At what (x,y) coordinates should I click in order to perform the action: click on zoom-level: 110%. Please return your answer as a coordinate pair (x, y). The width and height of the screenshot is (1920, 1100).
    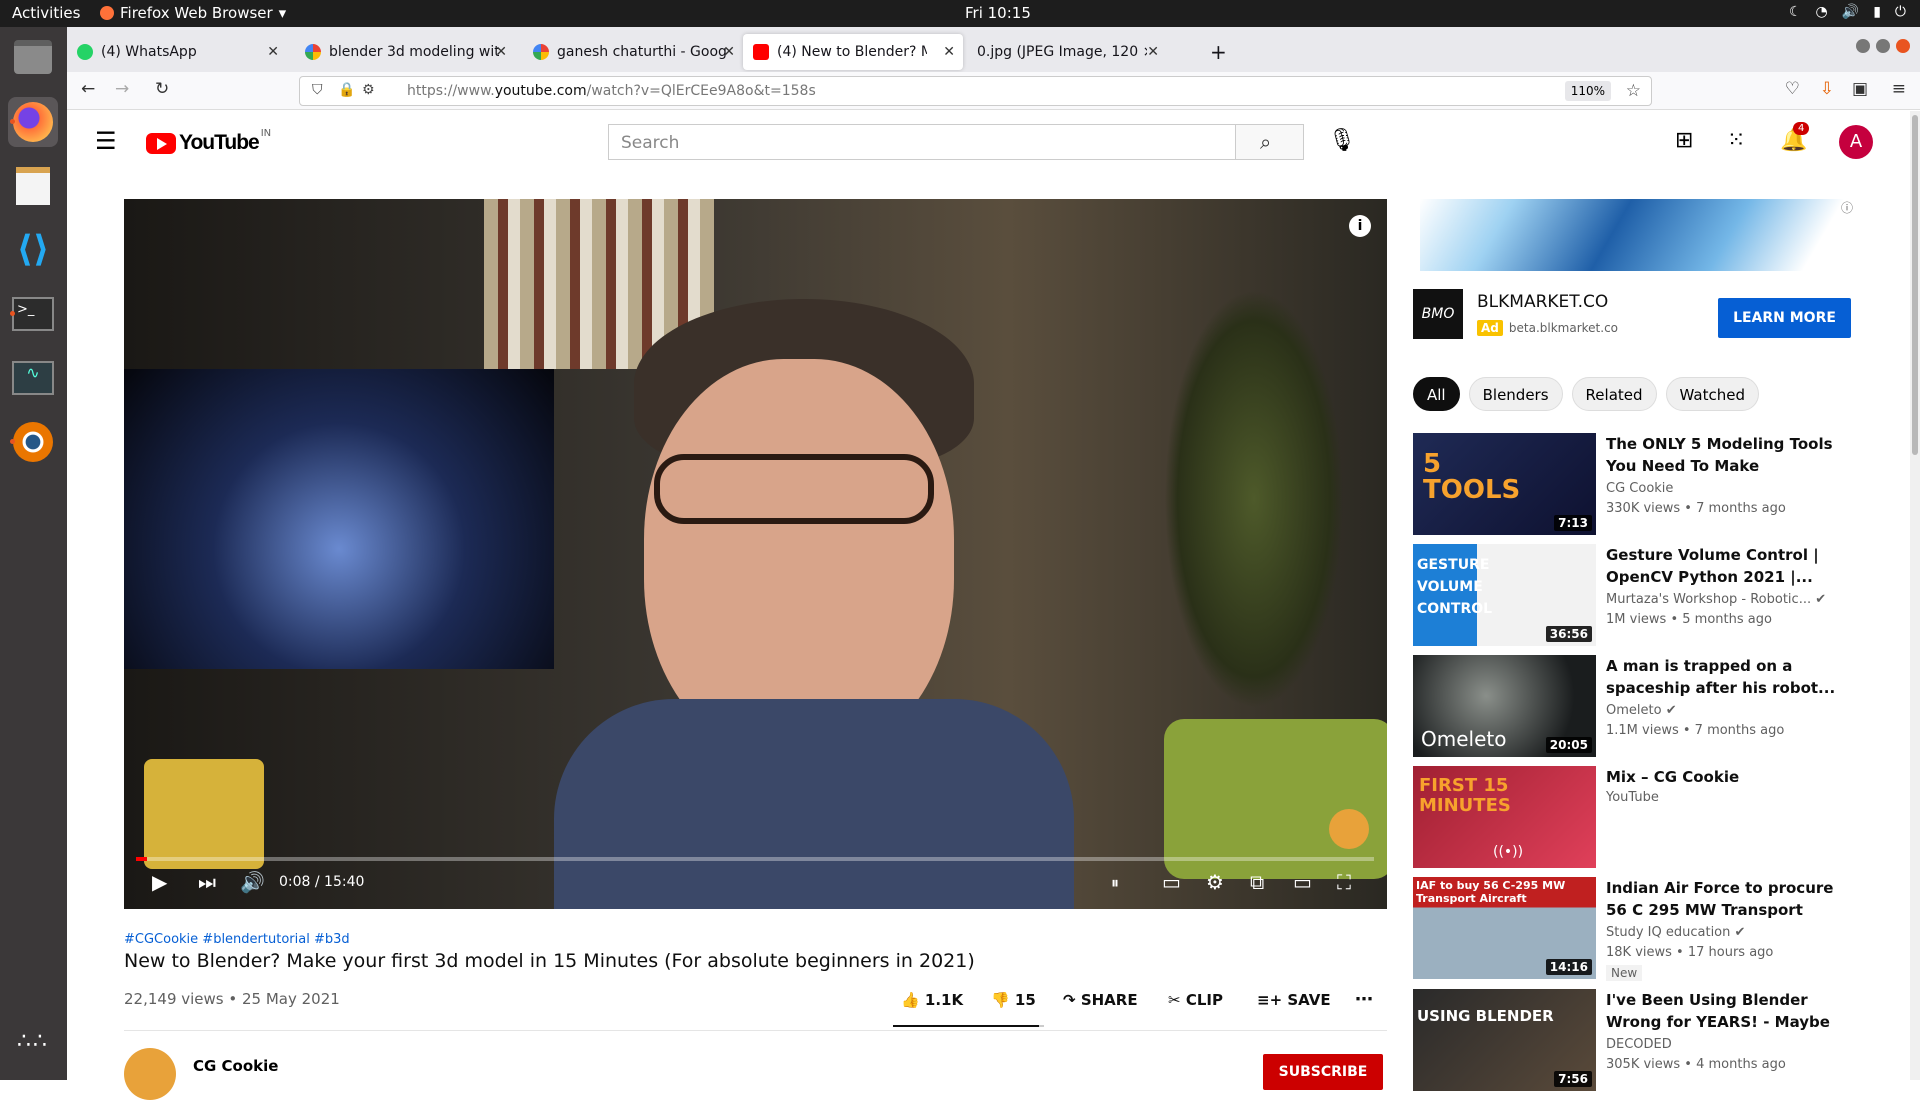
    Looking at the image, I should click on (1587, 91).